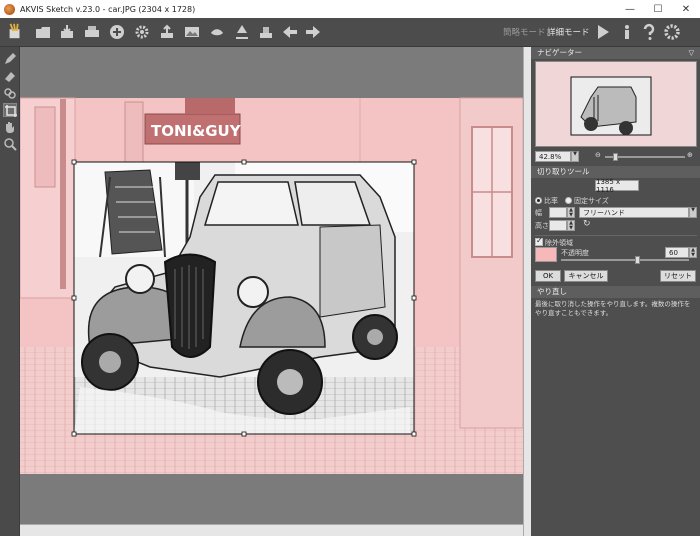 The image size is (700, 536). I want to click on vertical-scrollbar, so click(527, 291).